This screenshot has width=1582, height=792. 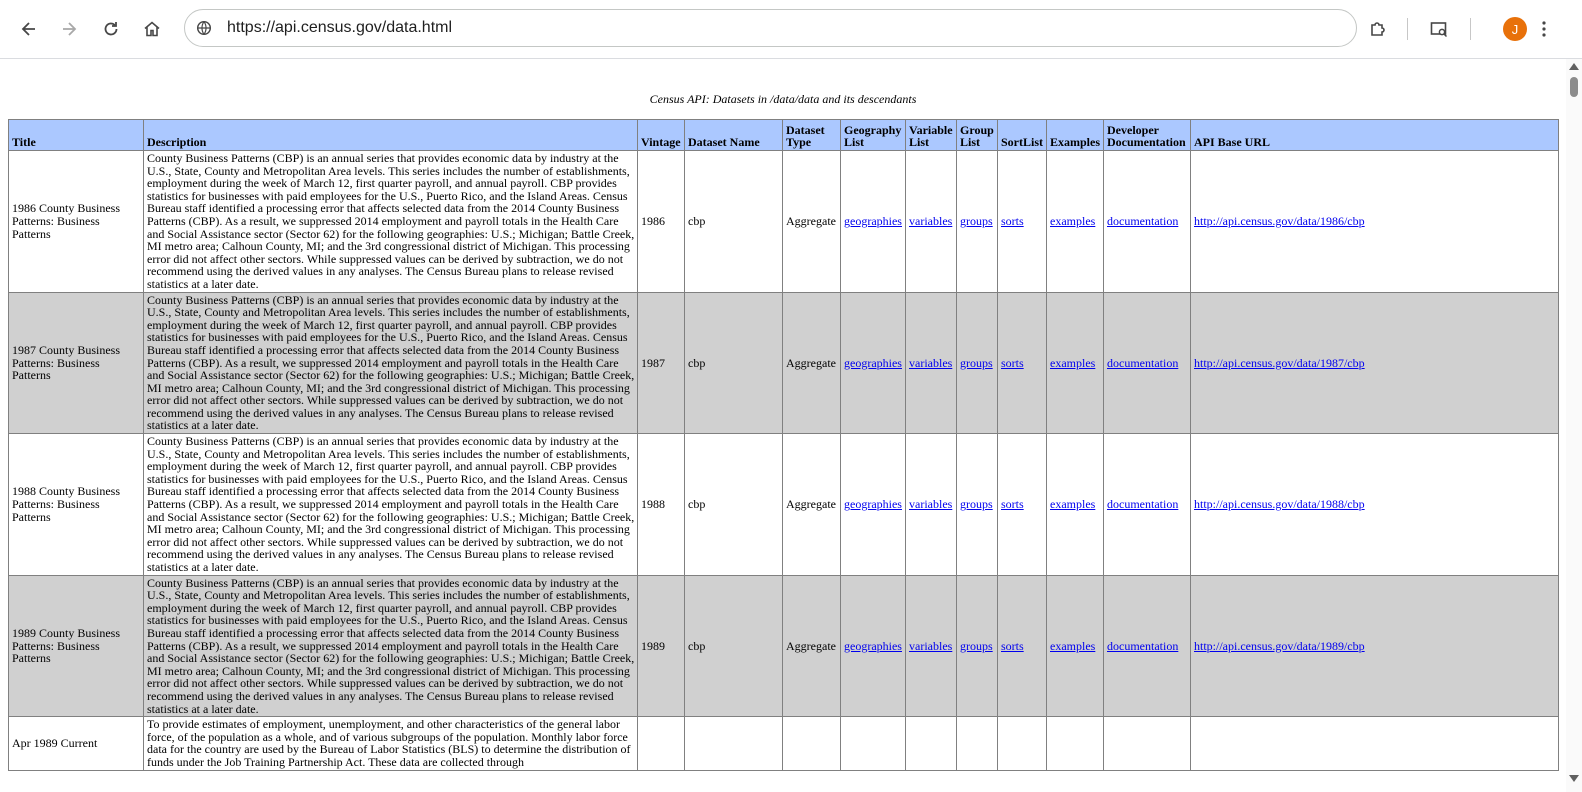 I want to click on address-bar: https://api.census.gov/data.html, so click(x=770, y=28).